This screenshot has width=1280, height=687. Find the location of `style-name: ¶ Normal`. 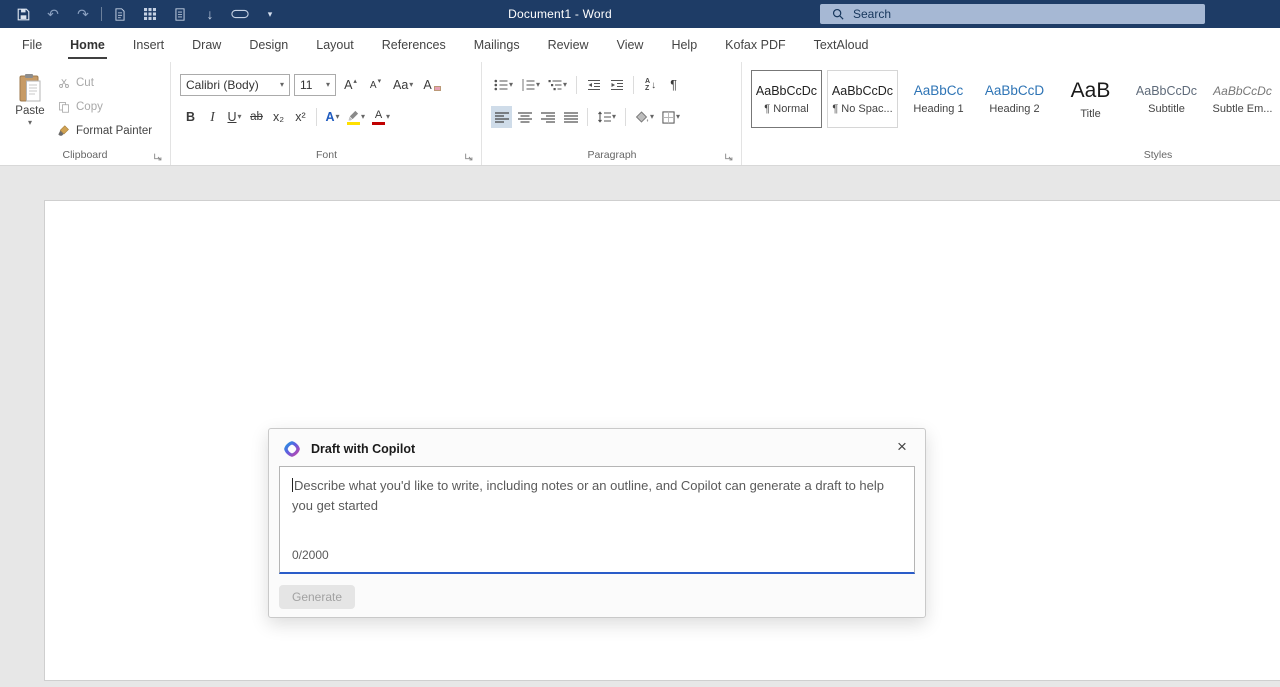

style-name: ¶ Normal is located at coordinates (786, 108).